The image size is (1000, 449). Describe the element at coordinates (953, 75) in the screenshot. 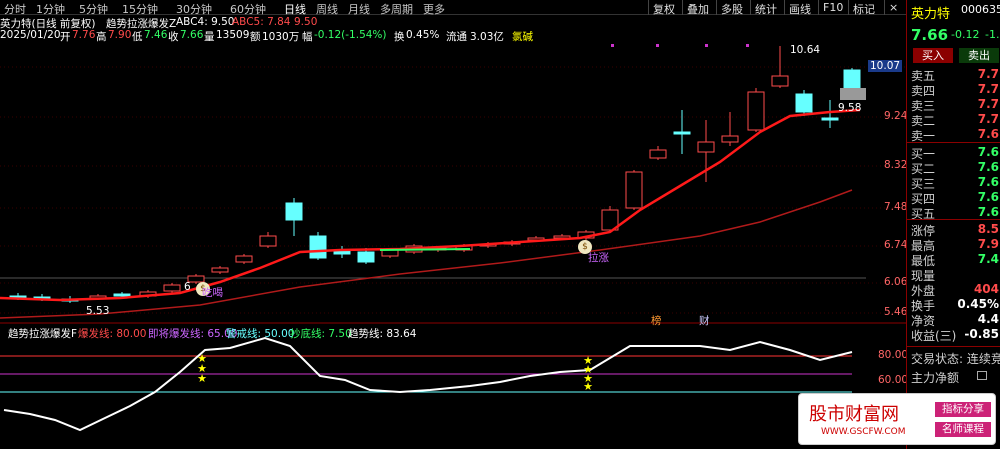

I see `asks-row: 卖五 7.7` at that location.